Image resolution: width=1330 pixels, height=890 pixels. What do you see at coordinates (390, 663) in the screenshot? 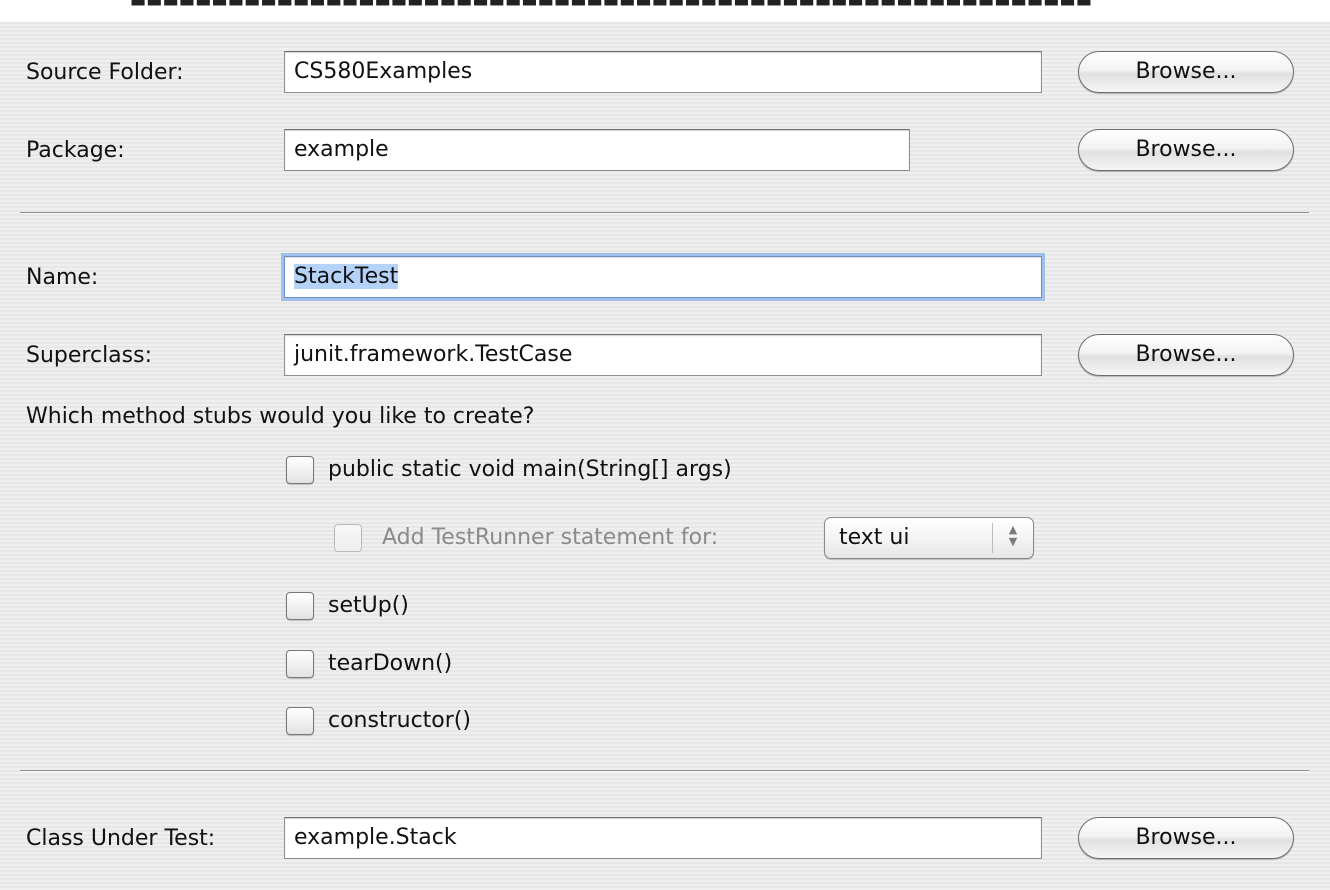
I see `teardown-checkbox-label: tearDown()` at bounding box center [390, 663].